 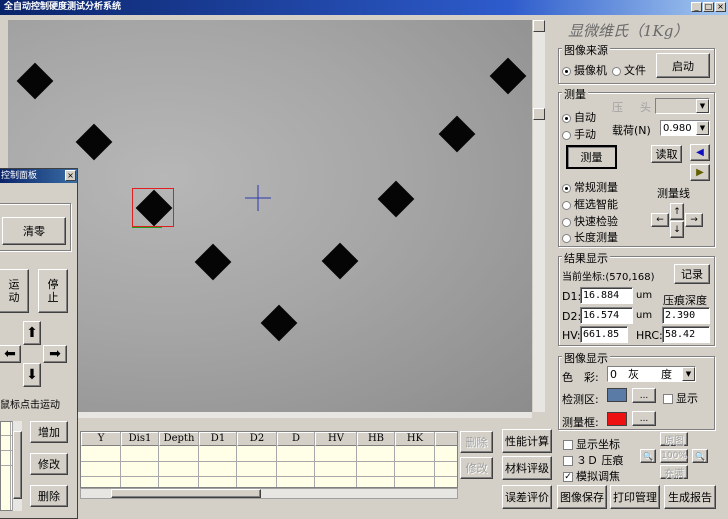 What do you see at coordinates (648, 456) in the screenshot?
I see `zoom-out-icon: 🔍` at bounding box center [648, 456].